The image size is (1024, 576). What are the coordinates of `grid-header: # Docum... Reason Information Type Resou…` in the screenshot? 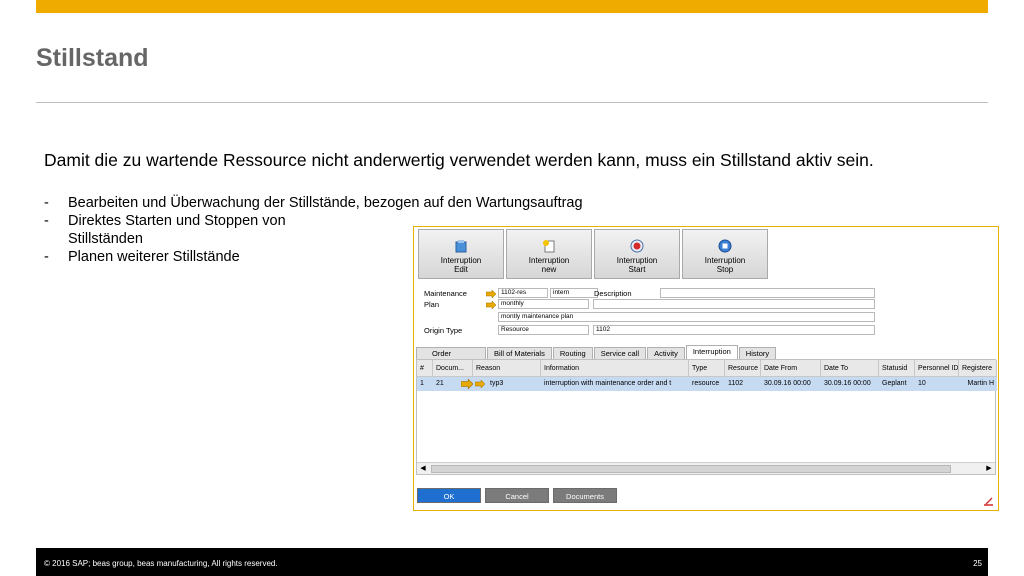 It's located at (707, 368).